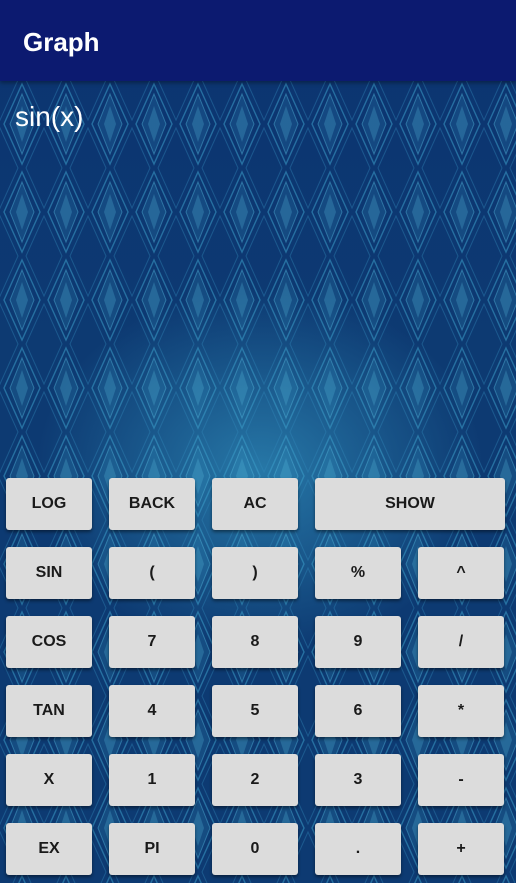 The width and height of the screenshot is (516, 883). I want to click on expression-display: sin(x), so click(49, 116).